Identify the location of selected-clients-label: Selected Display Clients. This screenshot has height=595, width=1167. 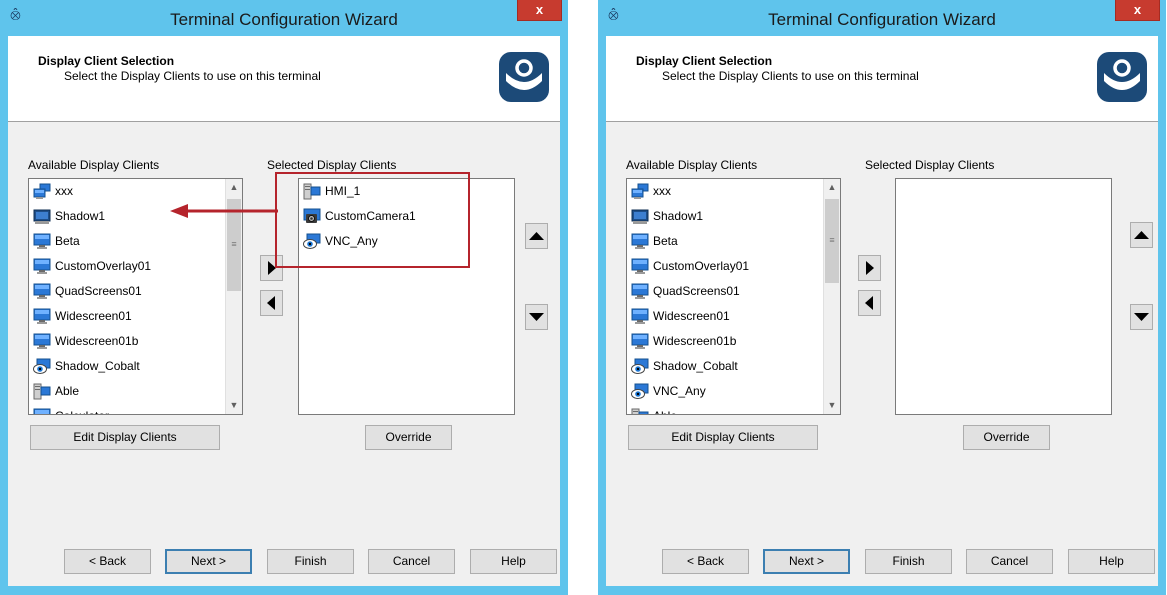
(332, 165).